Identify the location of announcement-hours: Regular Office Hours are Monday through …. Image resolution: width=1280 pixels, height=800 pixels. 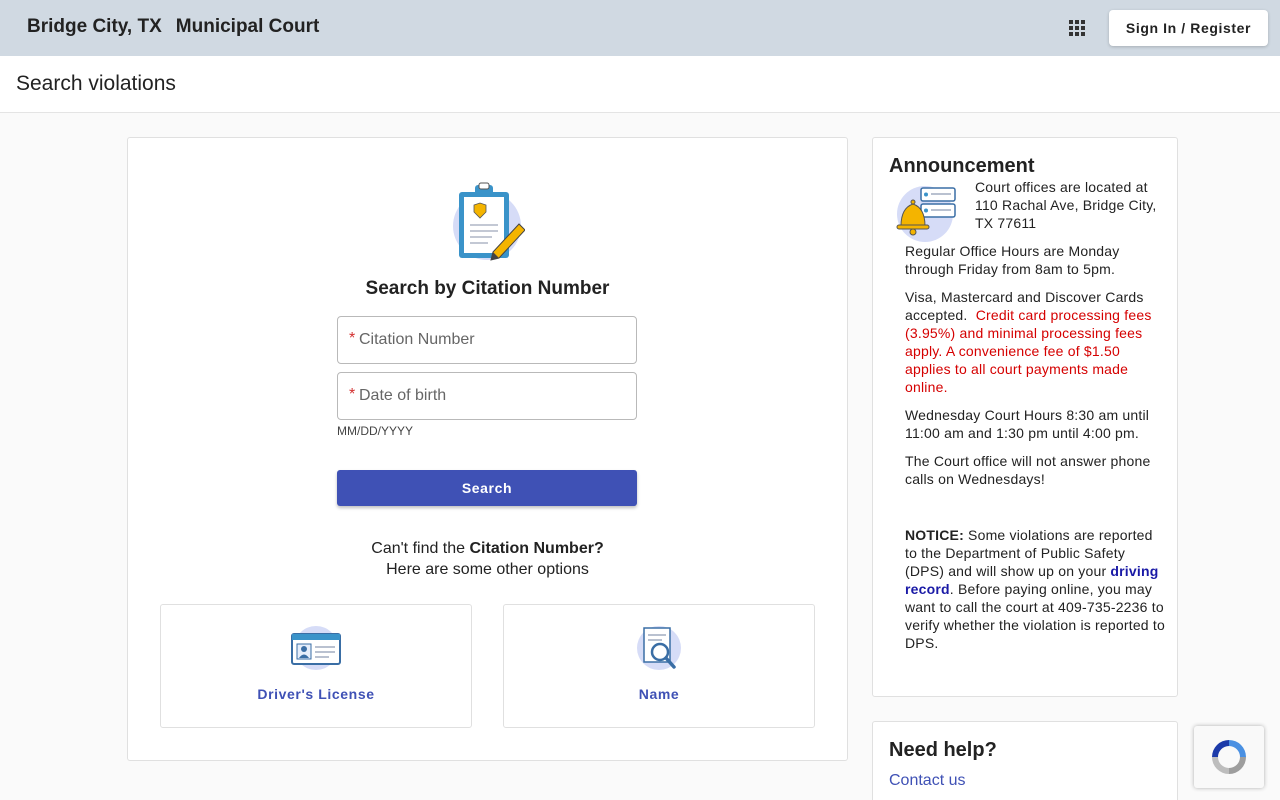
(1012, 260).